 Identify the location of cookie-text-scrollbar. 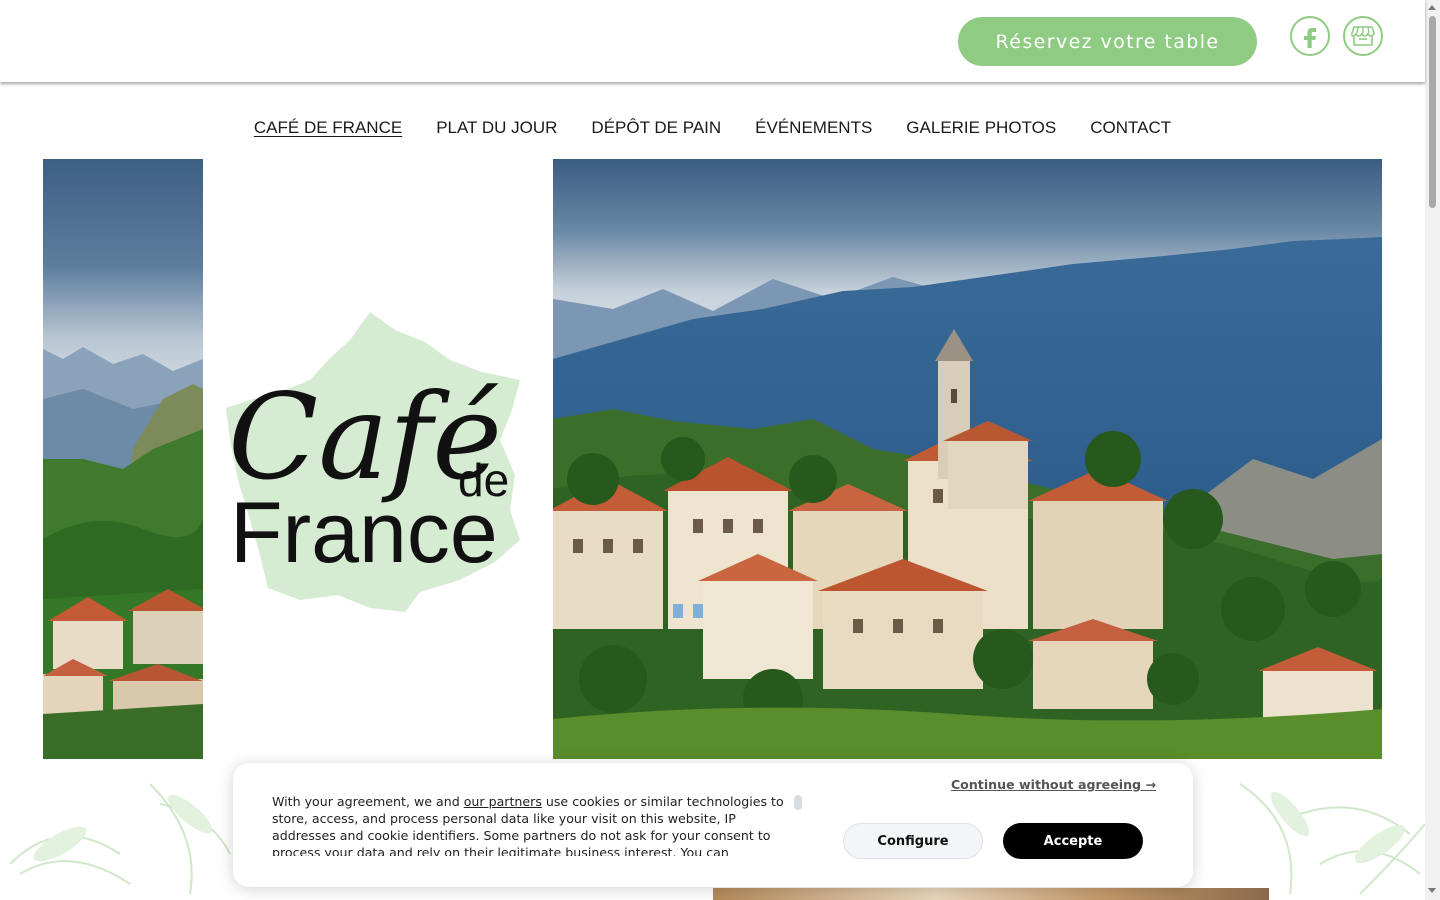
(798, 802).